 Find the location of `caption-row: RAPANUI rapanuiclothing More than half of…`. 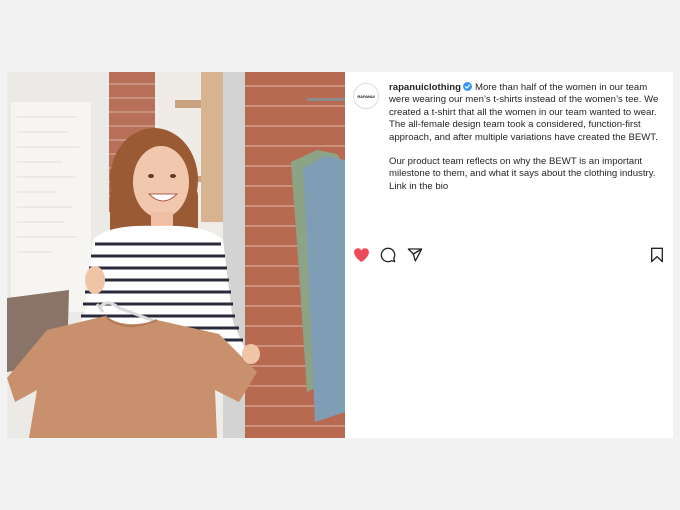

caption-row: RAPANUI rapanuiclothing More than half of… is located at coordinates (509, 137).